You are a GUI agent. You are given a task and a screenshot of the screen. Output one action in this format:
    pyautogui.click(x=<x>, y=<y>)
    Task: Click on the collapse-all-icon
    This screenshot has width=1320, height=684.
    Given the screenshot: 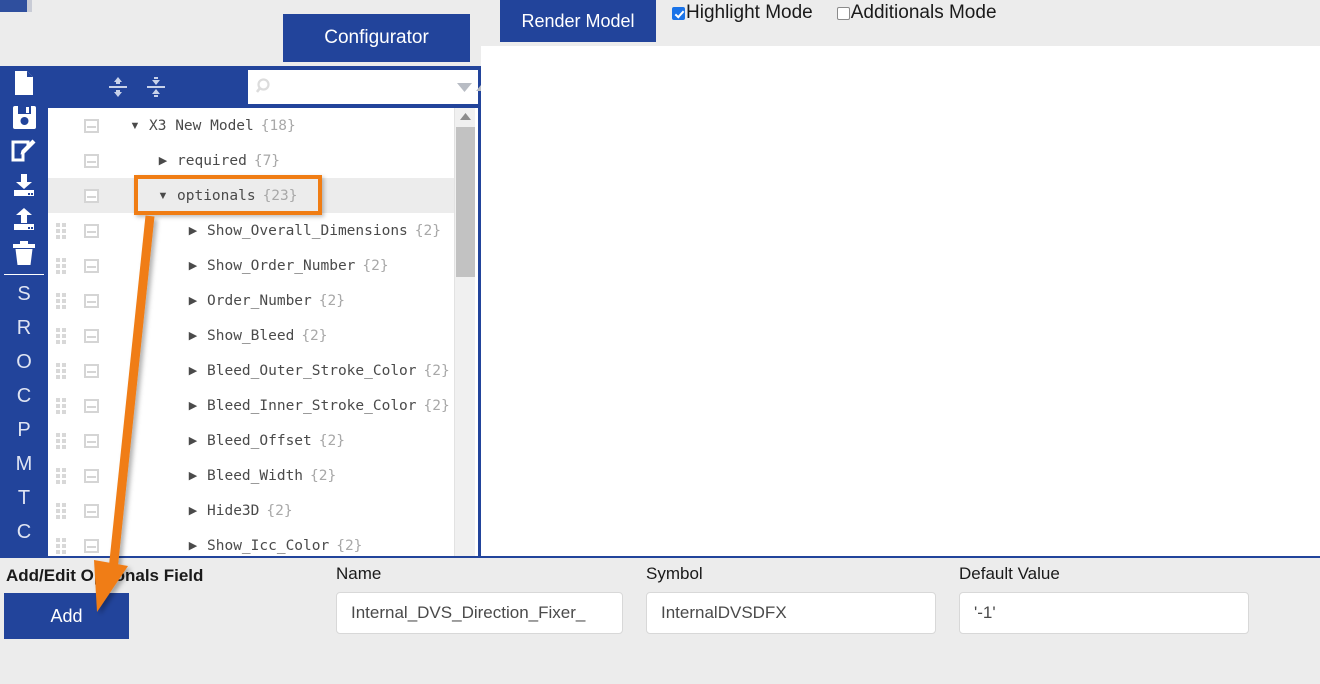 What is the action you would take?
    pyautogui.click(x=156, y=87)
    